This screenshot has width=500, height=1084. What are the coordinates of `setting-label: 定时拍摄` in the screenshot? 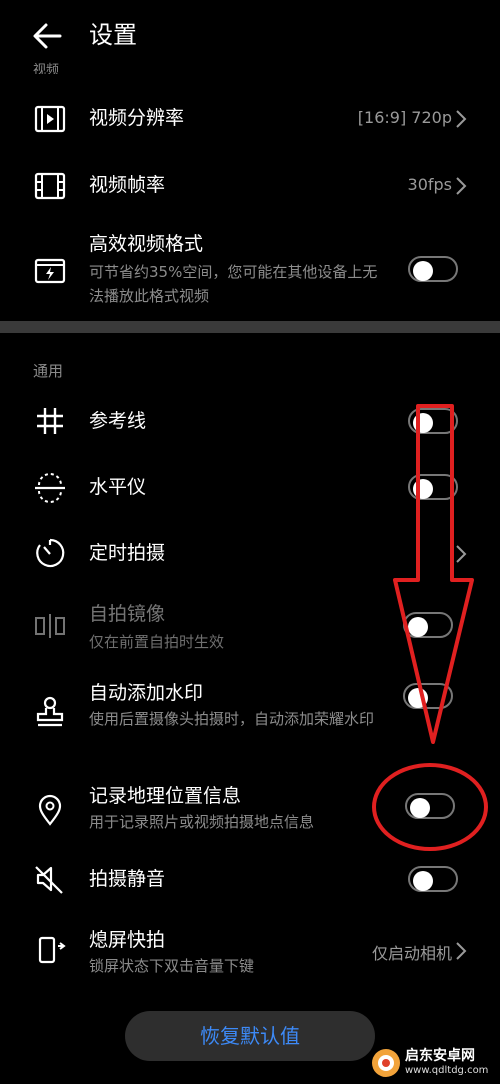 It's located at (127, 553).